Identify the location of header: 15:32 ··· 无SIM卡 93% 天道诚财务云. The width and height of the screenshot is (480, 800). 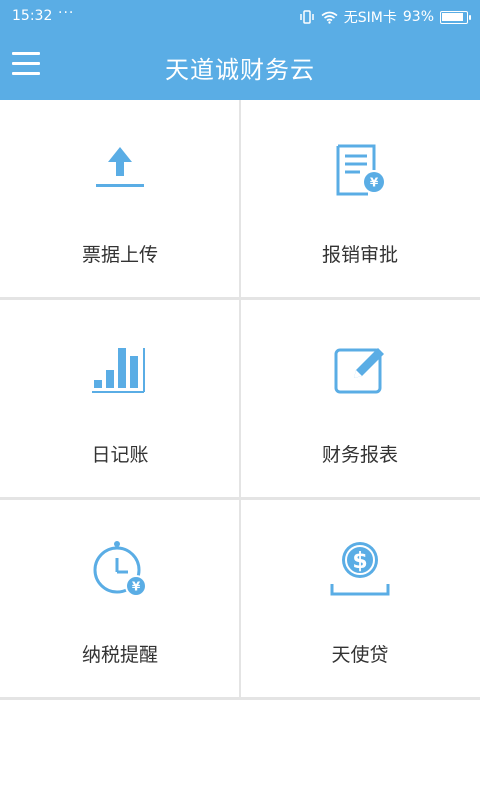
(240, 50).